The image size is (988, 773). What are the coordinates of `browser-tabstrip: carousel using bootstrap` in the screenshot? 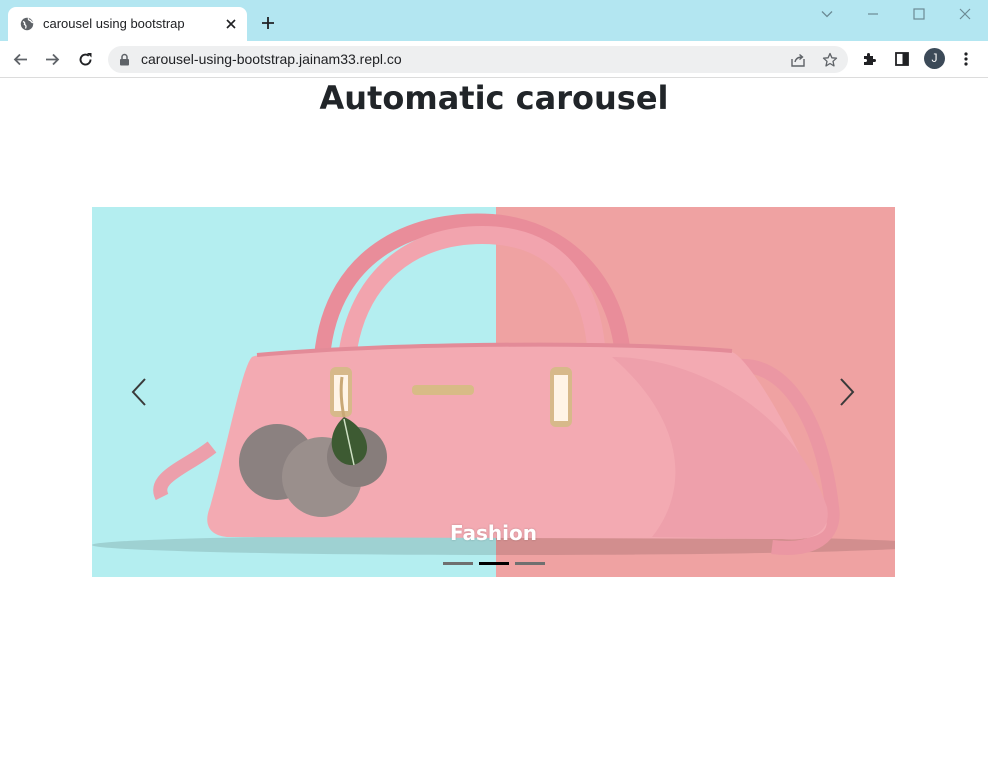 It's located at (494, 20).